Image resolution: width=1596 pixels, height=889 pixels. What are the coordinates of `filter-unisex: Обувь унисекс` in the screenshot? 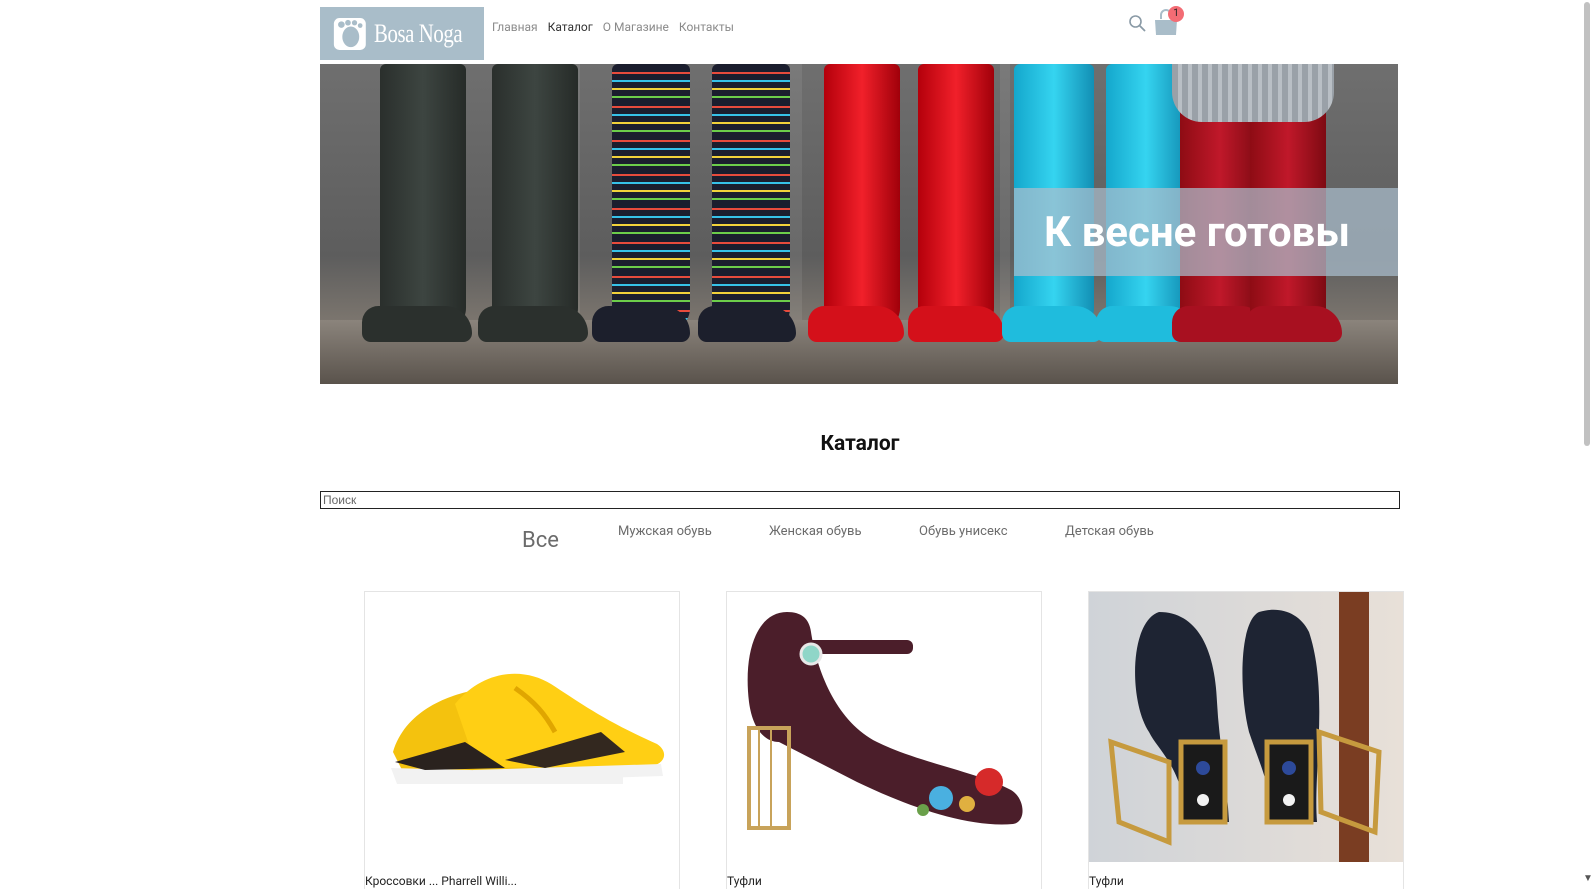 It's located at (963, 531).